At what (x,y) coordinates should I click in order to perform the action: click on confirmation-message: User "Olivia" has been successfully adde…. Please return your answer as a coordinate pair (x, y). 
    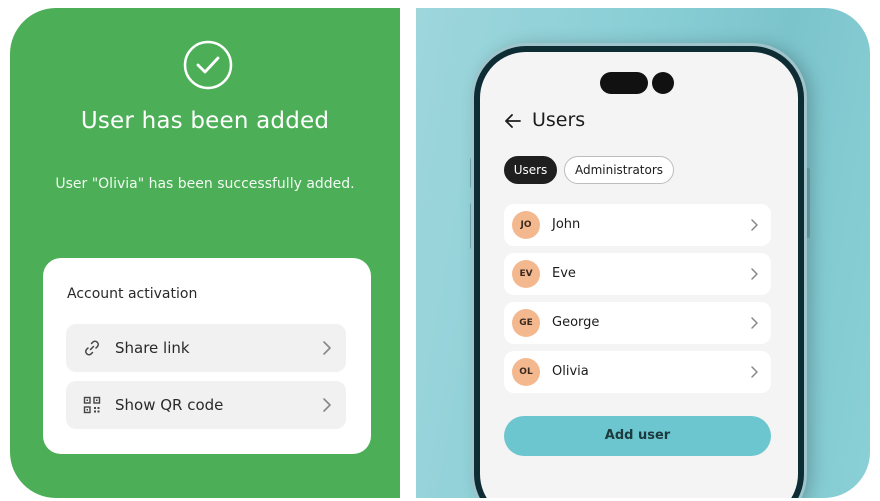
    Looking at the image, I should click on (205, 184).